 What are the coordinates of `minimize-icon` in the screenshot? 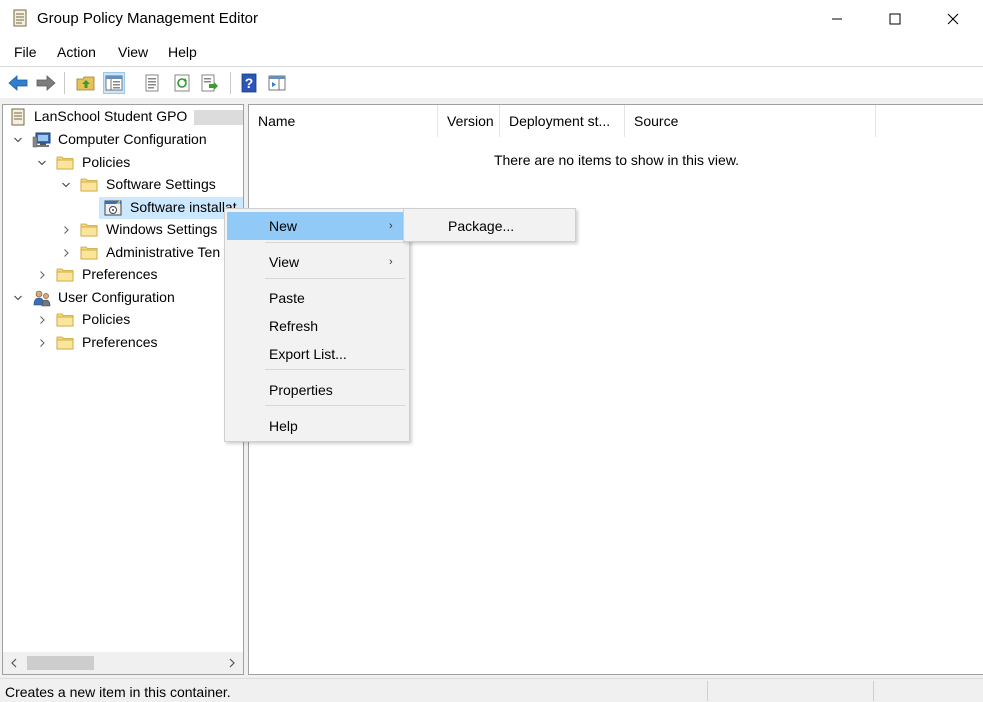 It's located at (837, 19).